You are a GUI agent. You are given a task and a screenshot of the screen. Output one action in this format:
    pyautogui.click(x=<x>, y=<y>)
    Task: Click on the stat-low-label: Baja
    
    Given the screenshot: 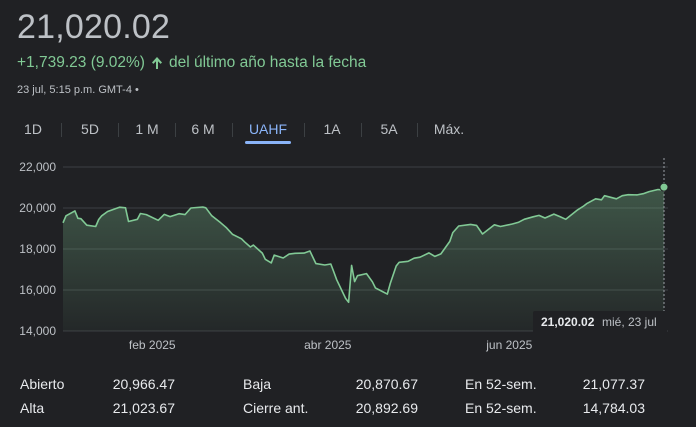 What is the action you would take?
    pyautogui.click(x=257, y=384)
    